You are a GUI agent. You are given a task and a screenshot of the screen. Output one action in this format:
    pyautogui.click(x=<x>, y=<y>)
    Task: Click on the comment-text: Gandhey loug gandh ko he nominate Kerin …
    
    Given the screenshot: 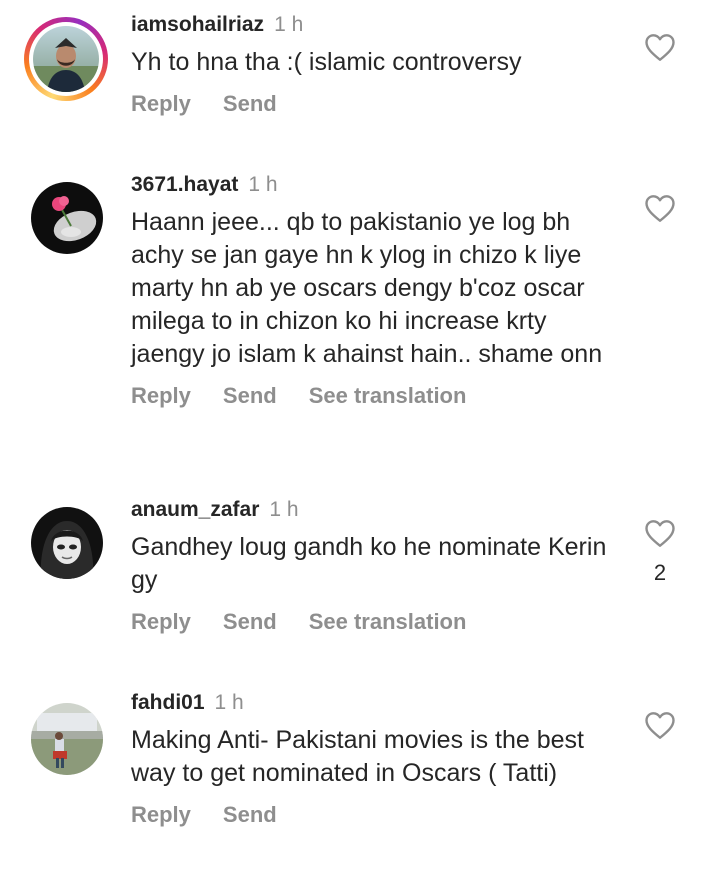 What is the action you would take?
    pyautogui.click(x=369, y=563)
    